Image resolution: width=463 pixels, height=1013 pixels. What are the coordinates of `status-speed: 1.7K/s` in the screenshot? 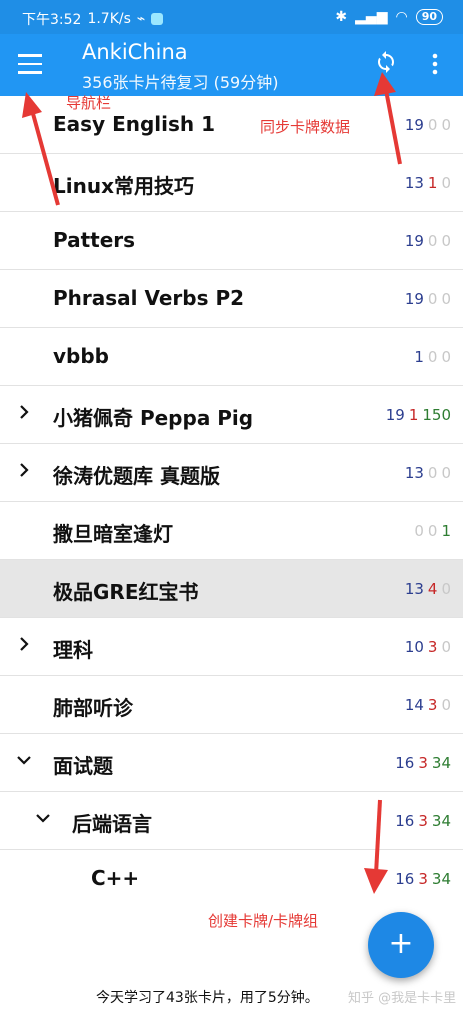 It's located at (109, 19).